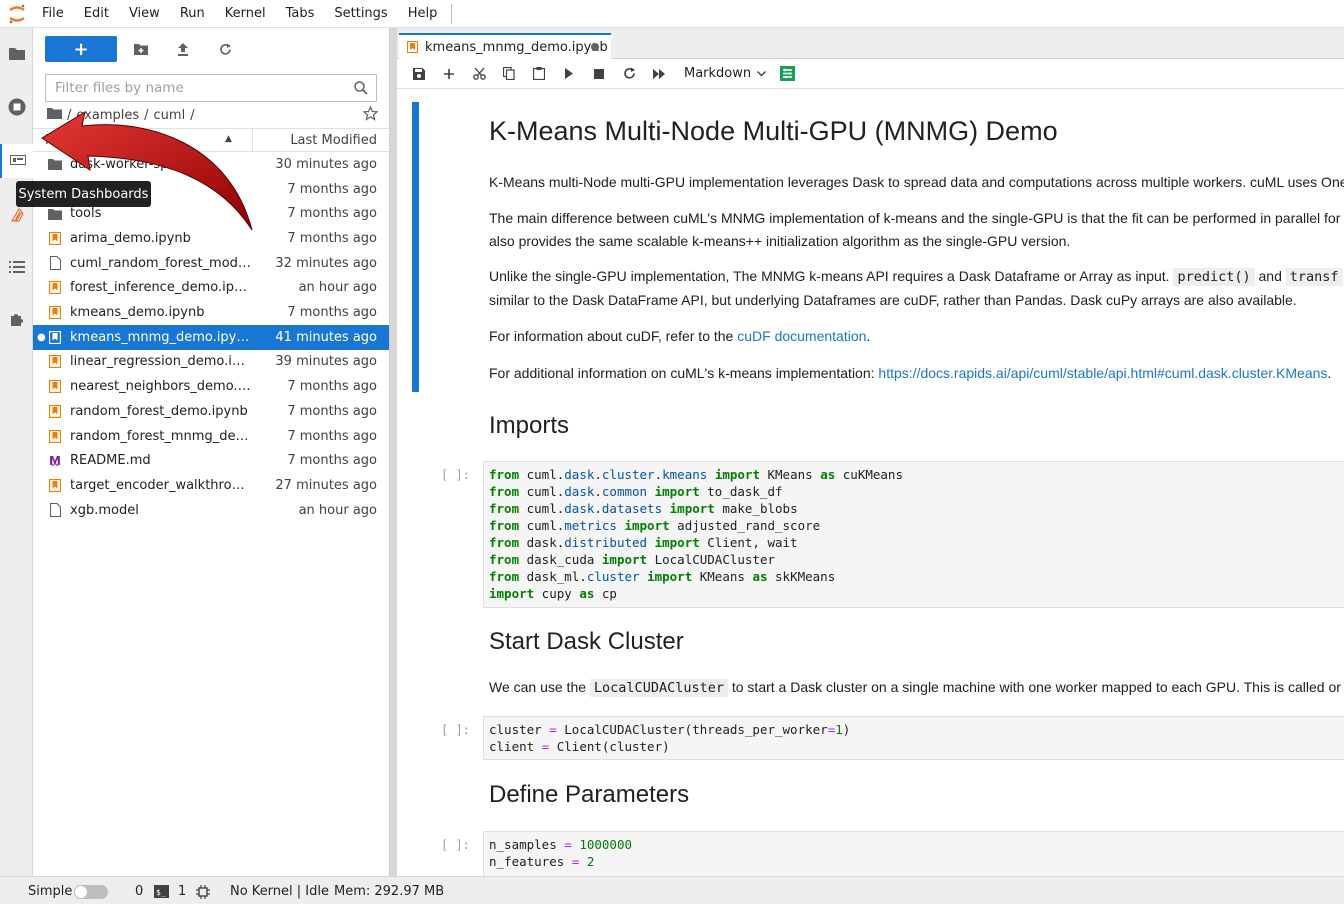 This screenshot has width=1344, height=904. What do you see at coordinates (300, 14) in the screenshot?
I see `menu-tabs: Tabs` at bounding box center [300, 14].